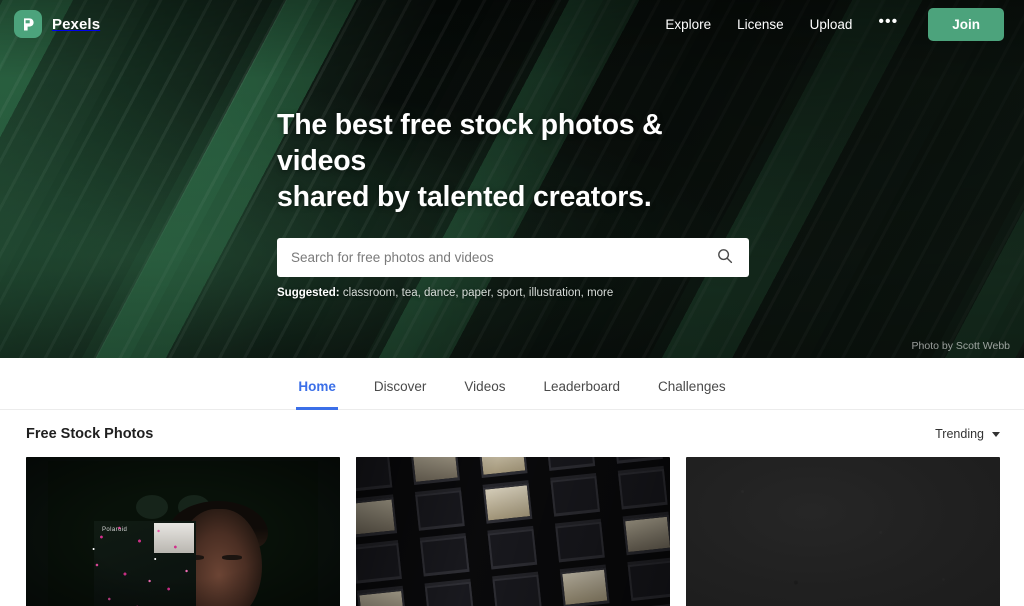 This screenshot has width=1024, height=606. What do you see at coordinates (888, 22) in the screenshot?
I see `more-menu-icon: •••` at bounding box center [888, 22].